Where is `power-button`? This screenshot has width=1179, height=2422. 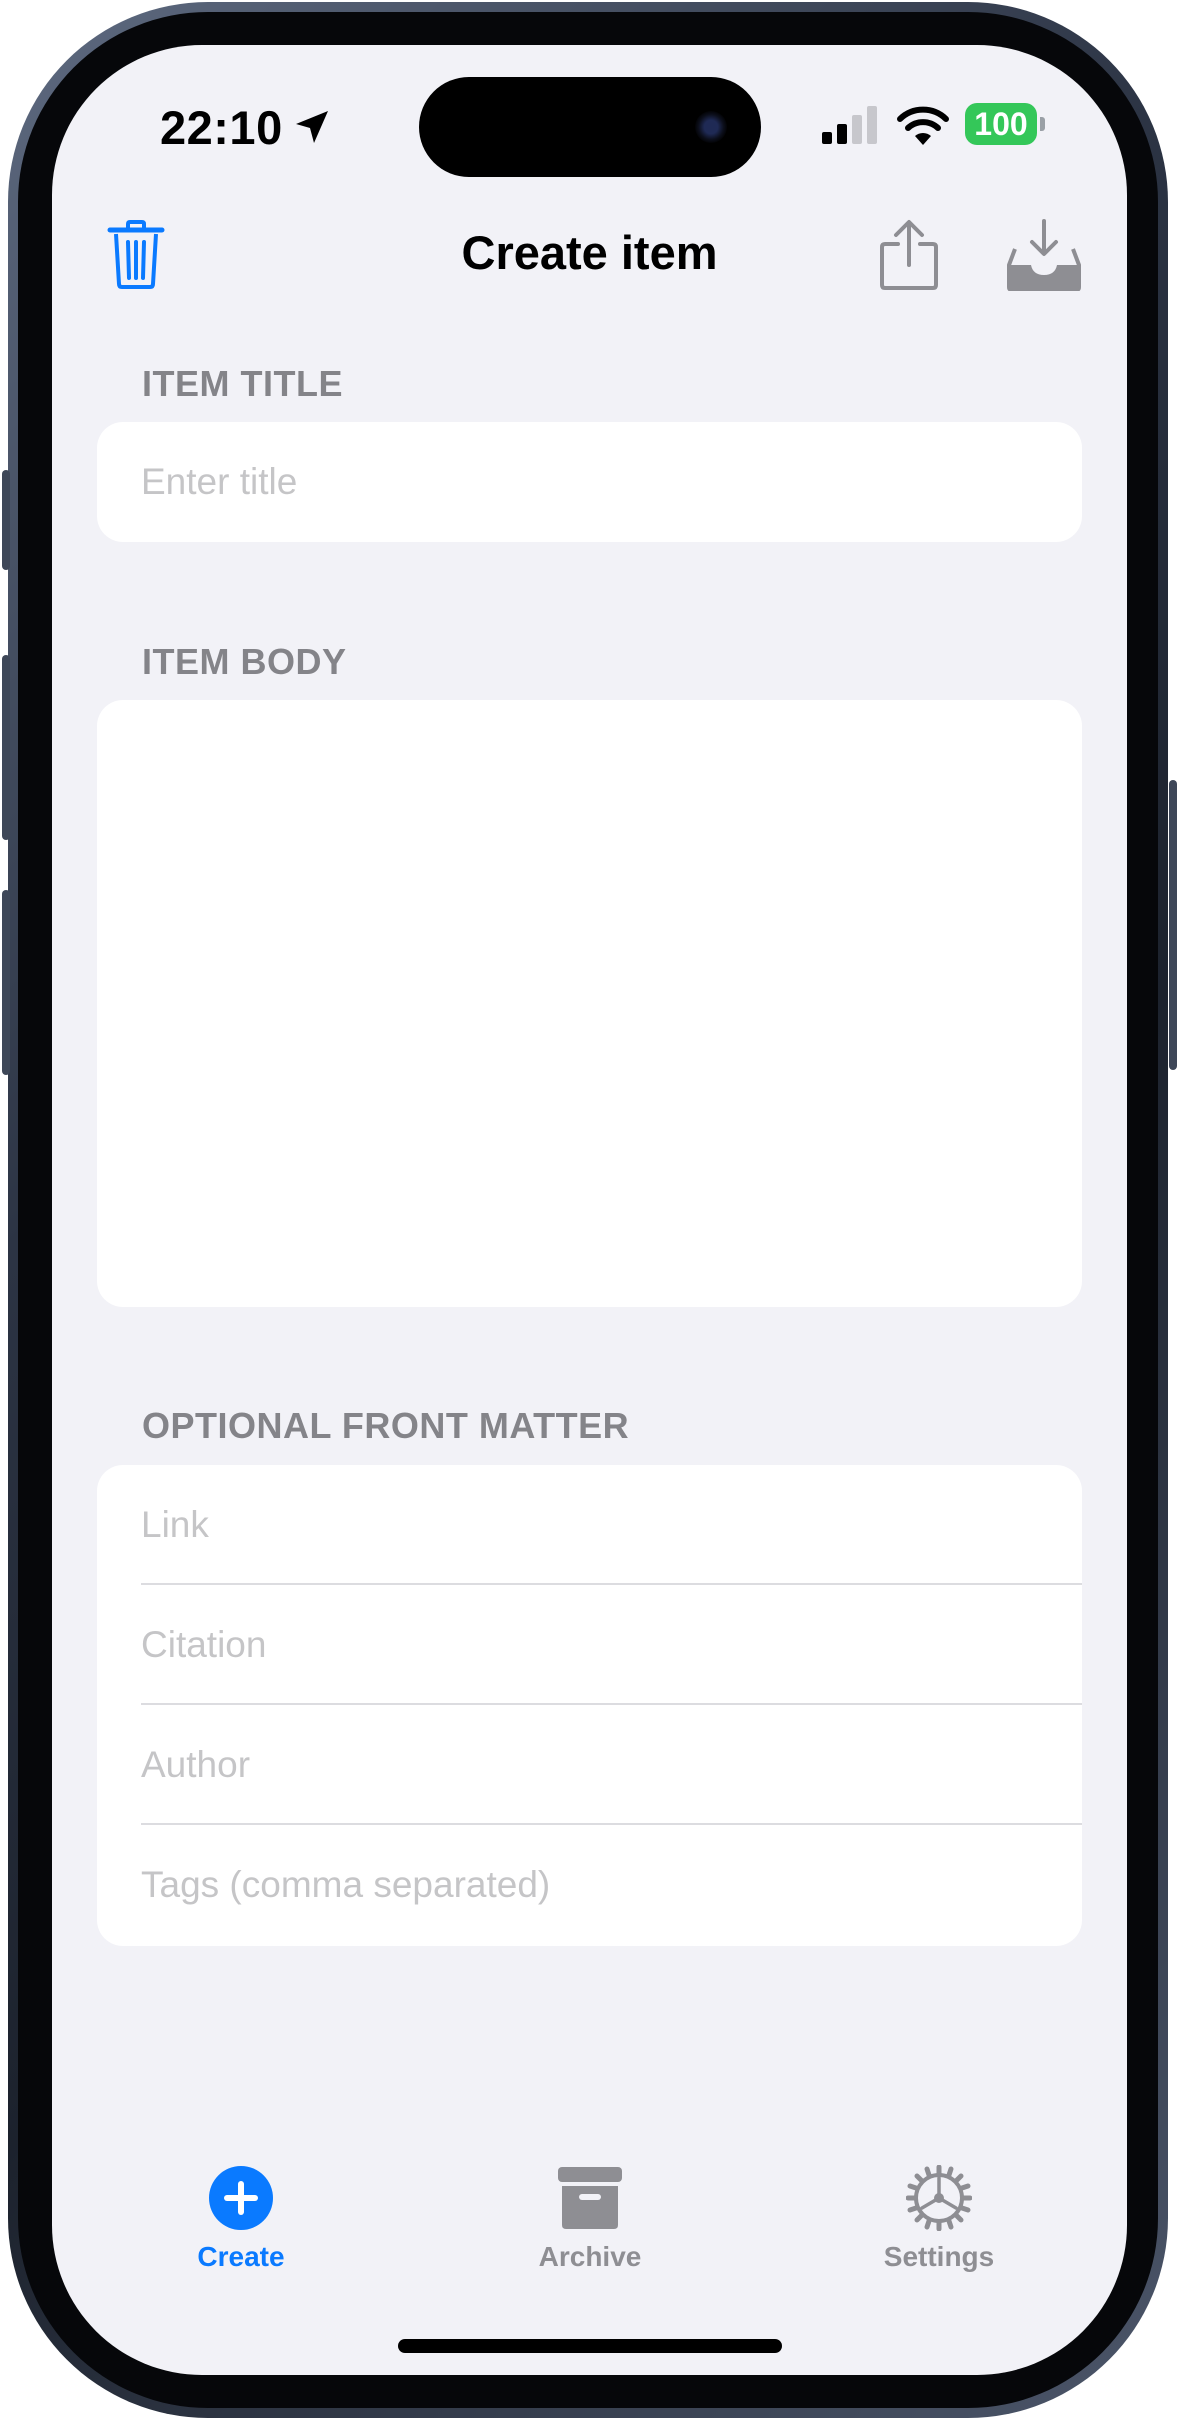 power-button is located at coordinates (1173, 925).